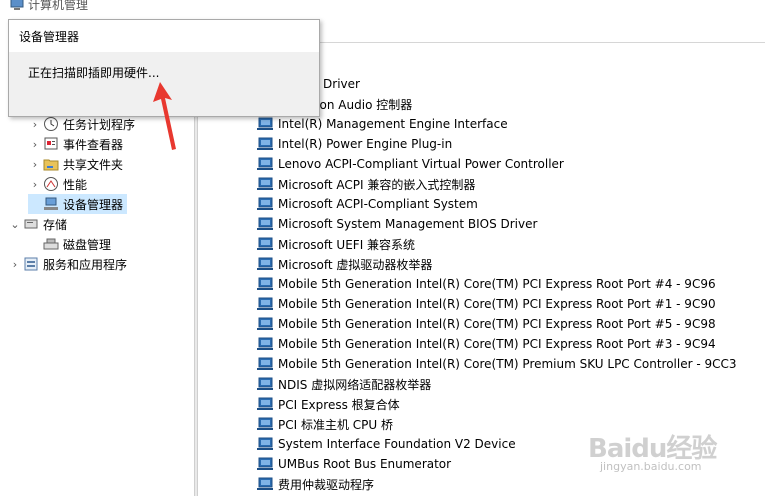 This screenshot has width=765, height=496. What do you see at coordinates (93, 144) in the screenshot?
I see `tree-item-label: 事件查看器` at bounding box center [93, 144].